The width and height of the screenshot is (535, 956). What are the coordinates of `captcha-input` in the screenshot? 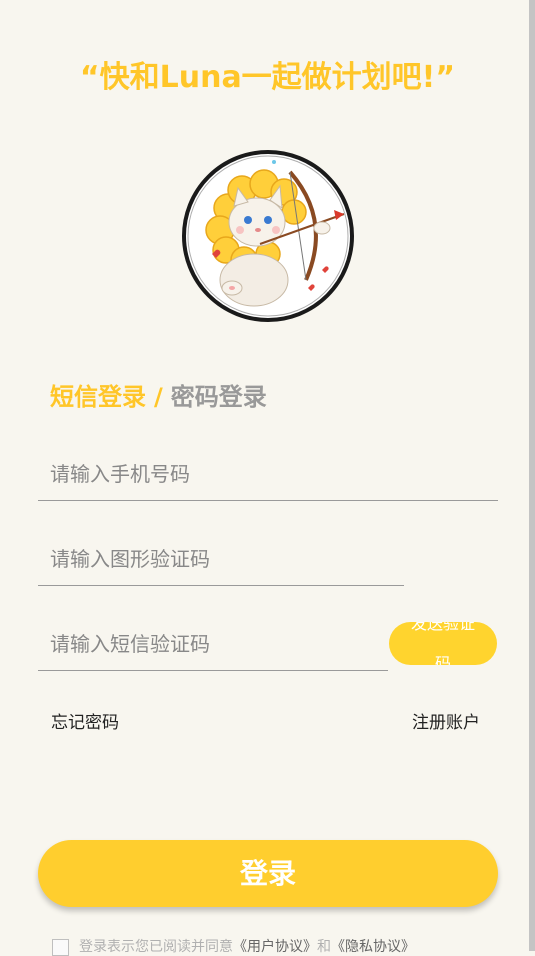 It's located at (221, 559).